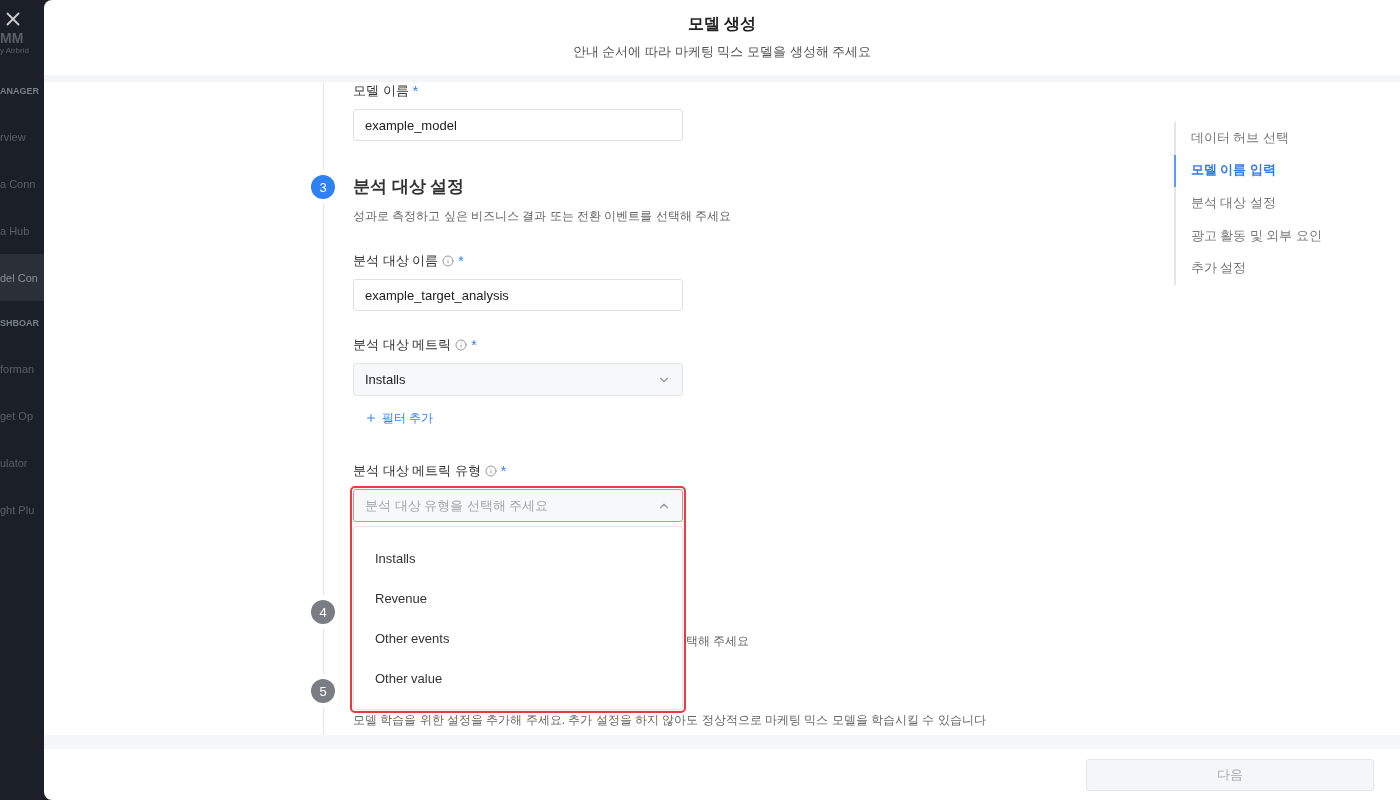  What do you see at coordinates (22, 368) in the screenshot?
I see `sidebar-item: forman` at bounding box center [22, 368].